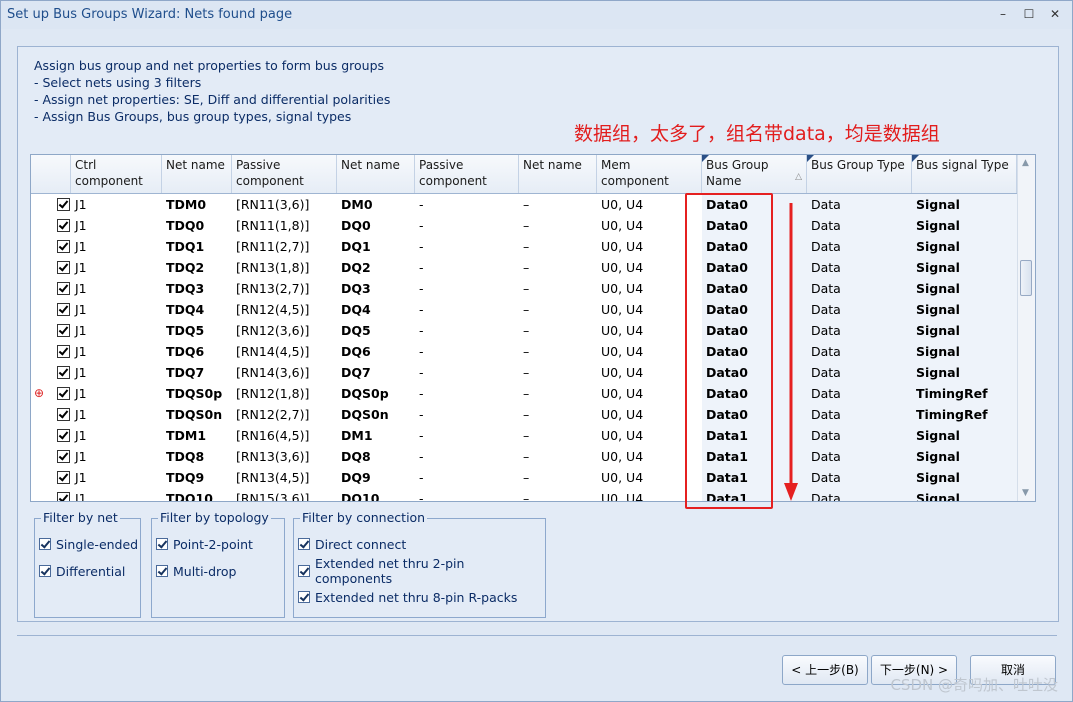  Describe the element at coordinates (467, 174) in the screenshot. I see `header-passive-component-2: Passive component` at that location.